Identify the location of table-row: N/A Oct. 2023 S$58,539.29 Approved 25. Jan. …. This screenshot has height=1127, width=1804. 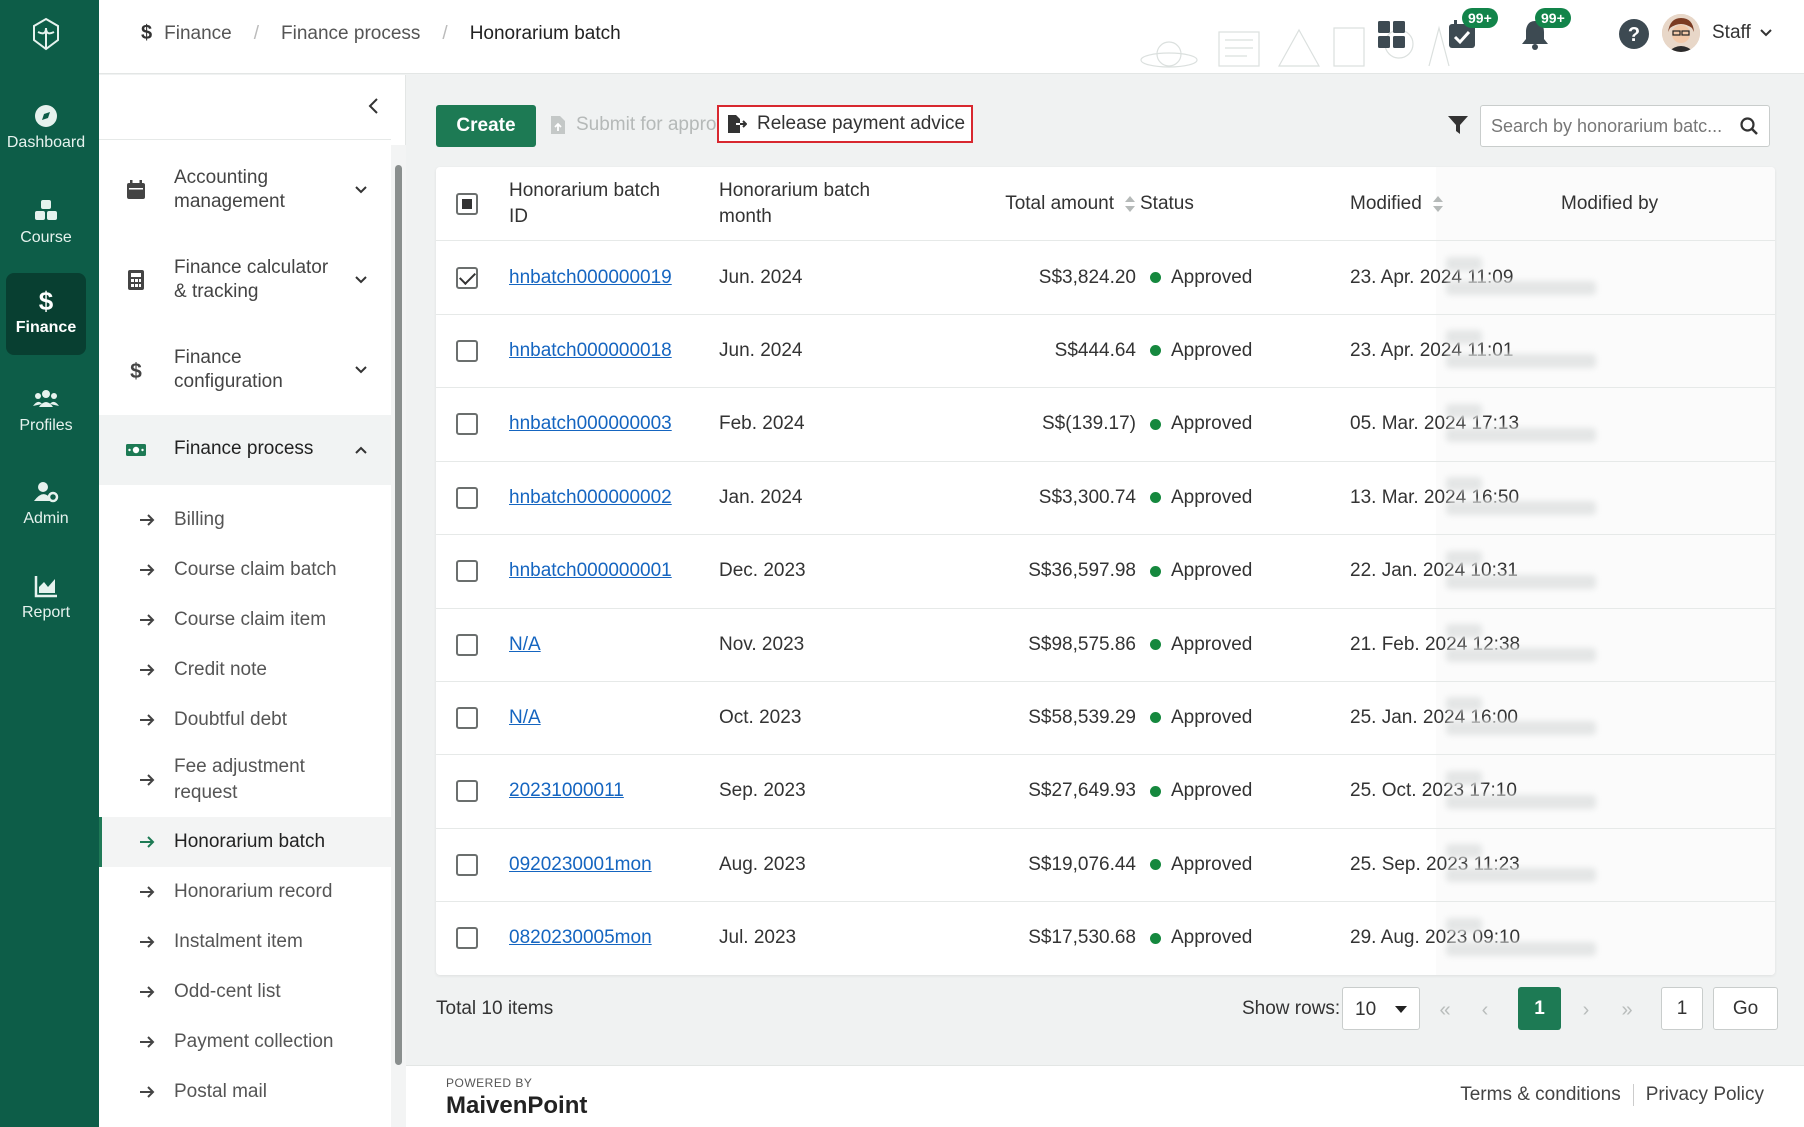
(1105, 718).